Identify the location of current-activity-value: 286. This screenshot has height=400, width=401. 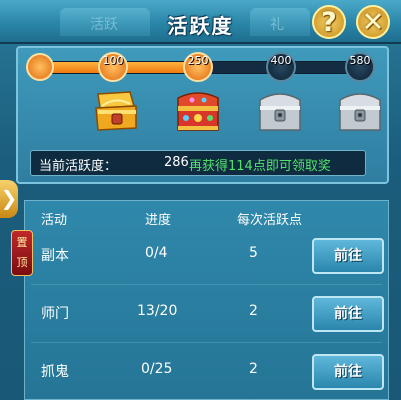
(176, 162).